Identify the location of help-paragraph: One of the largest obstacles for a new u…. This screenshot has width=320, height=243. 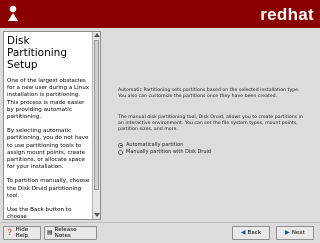
(48, 99).